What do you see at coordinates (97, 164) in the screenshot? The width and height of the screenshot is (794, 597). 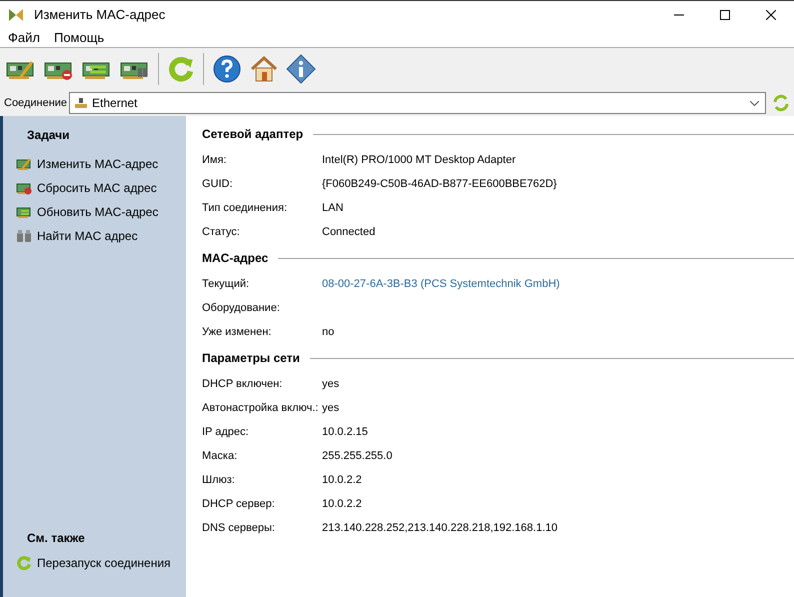 I see `task-link: Изменить MAC-адрес` at bounding box center [97, 164].